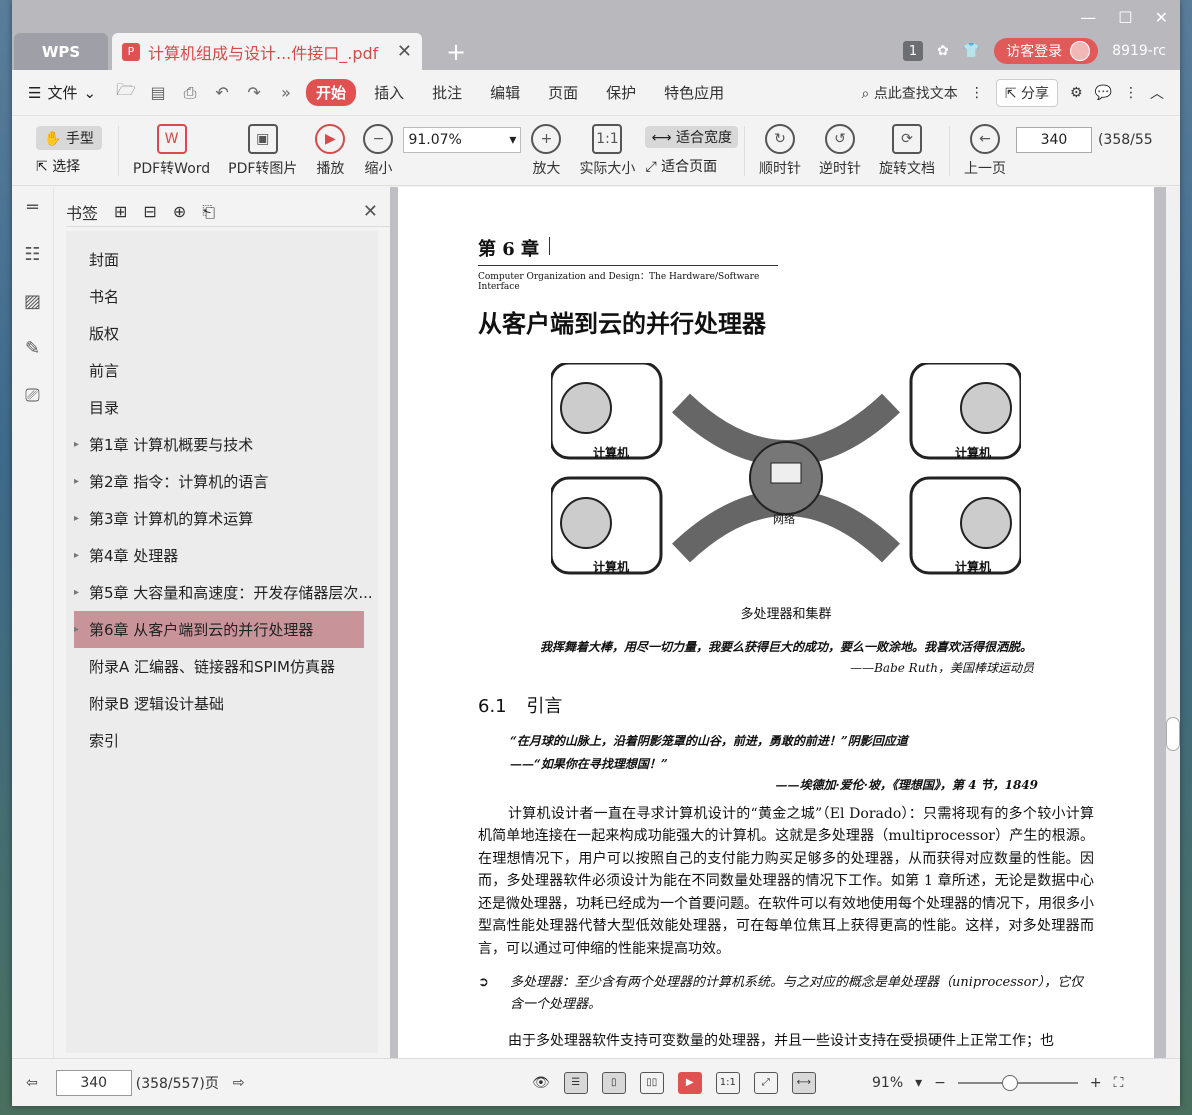 The image size is (1192, 1115). I want to click on collapse-ribbon-icon: ︿, so click(1157, 93).